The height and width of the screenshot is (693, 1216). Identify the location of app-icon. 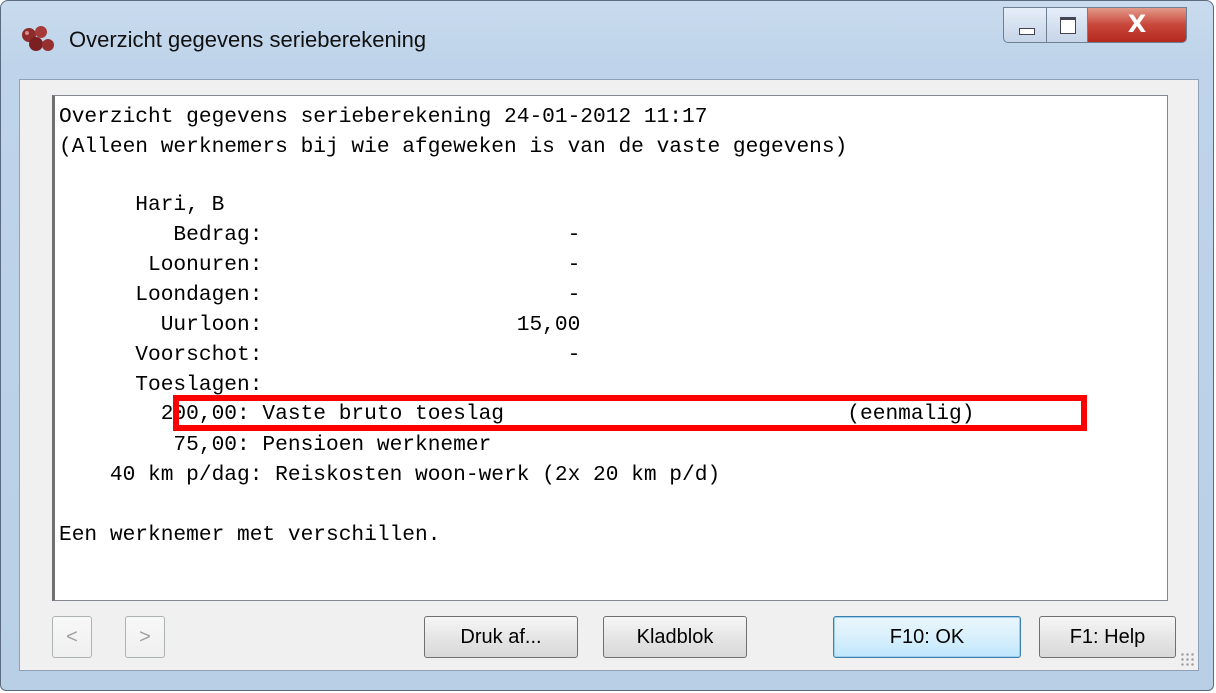
(38, 38).